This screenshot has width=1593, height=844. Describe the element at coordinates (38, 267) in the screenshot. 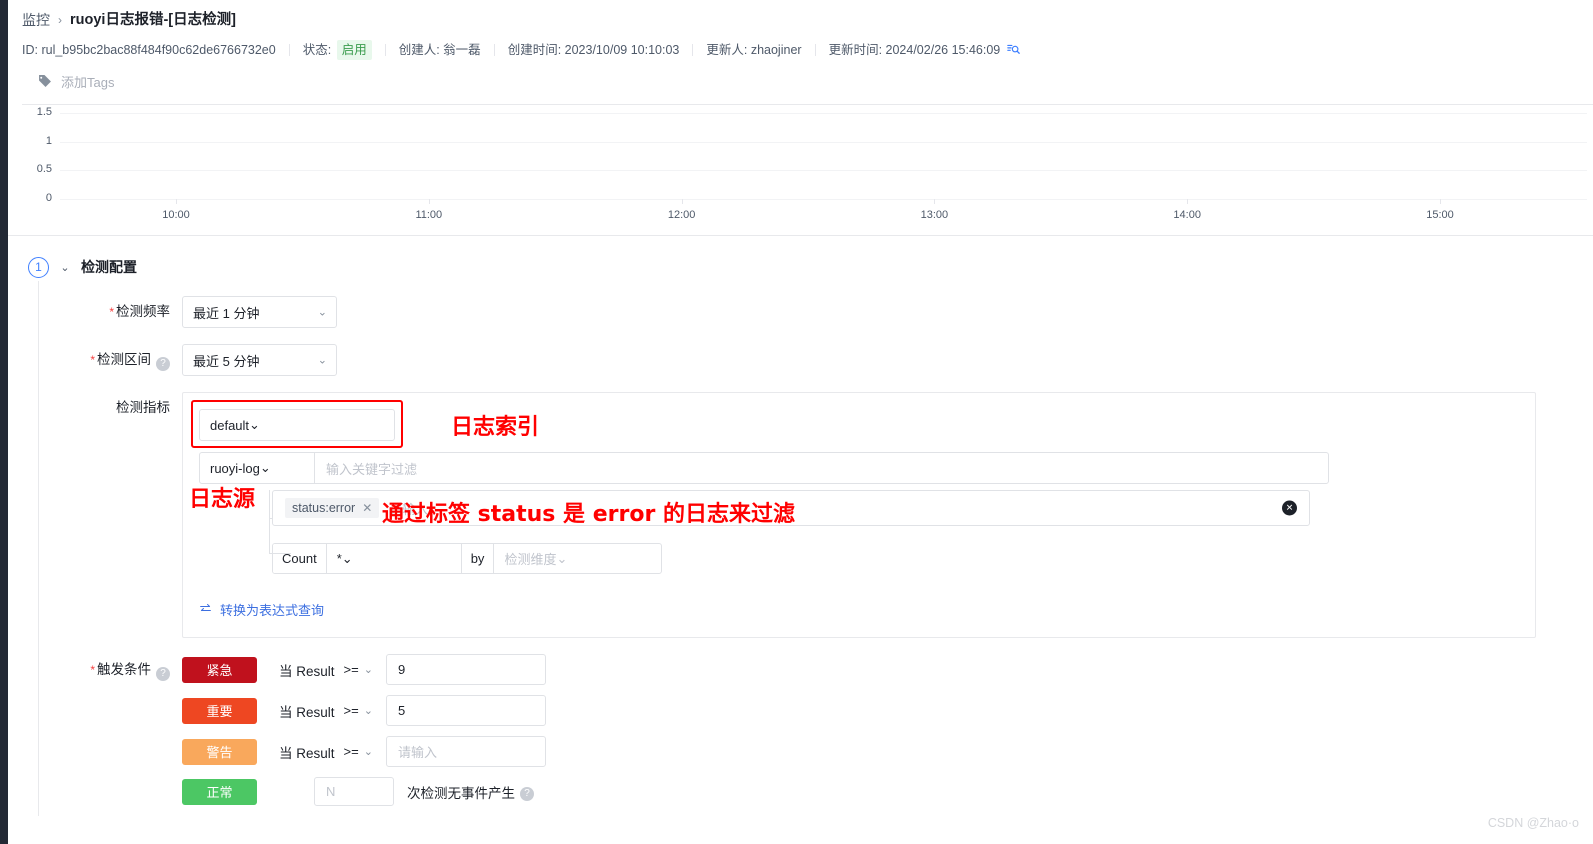

I see `step-number-badge: 1` at that location.